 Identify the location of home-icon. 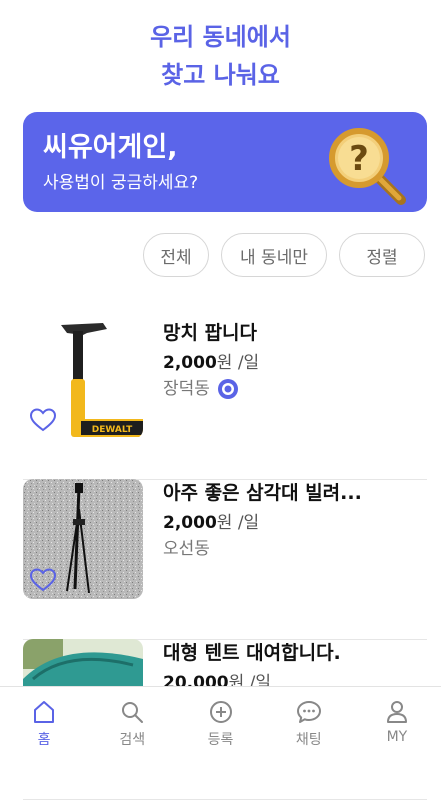
(44, 712).